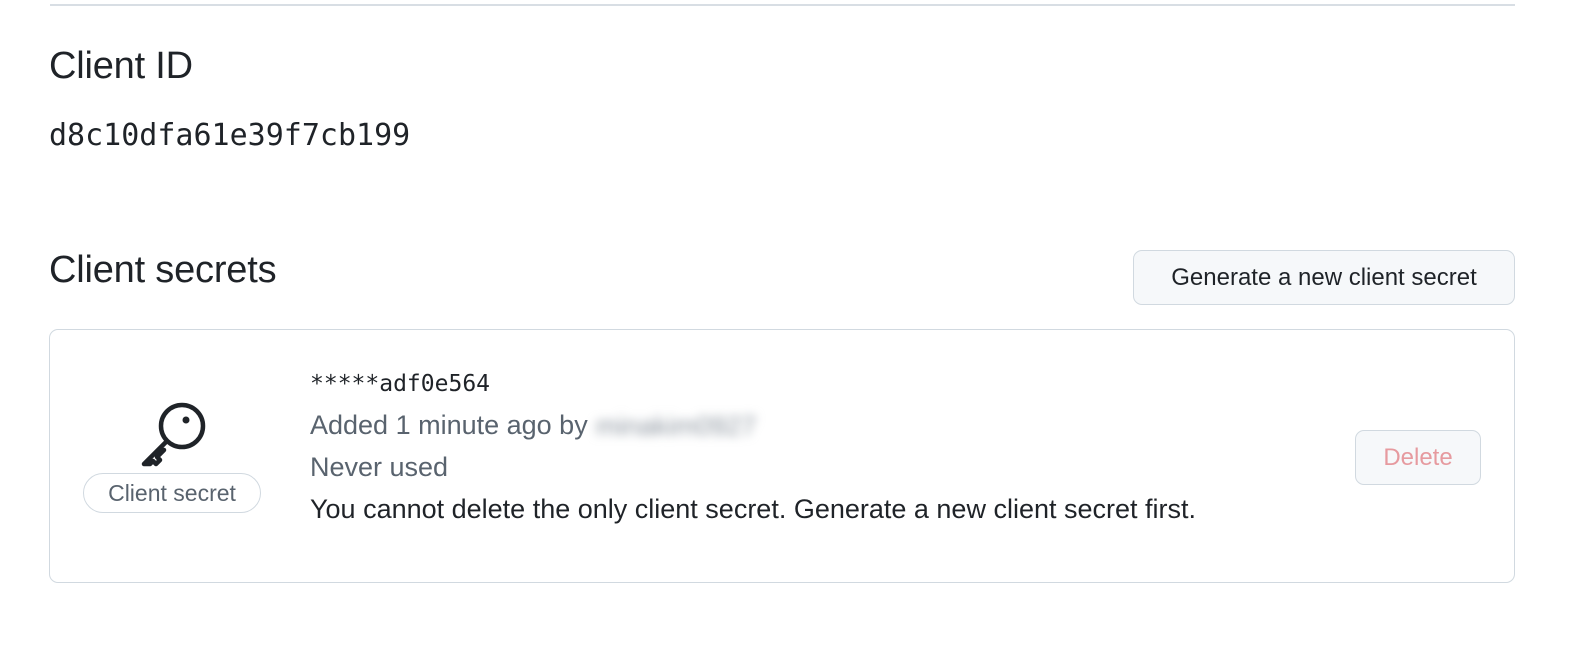 The height and width of the screenshot is (660, 1572). Describe the element at coordinates (379, 467) in the screenshot. I see `secret-usage-status: Never used` at that location.